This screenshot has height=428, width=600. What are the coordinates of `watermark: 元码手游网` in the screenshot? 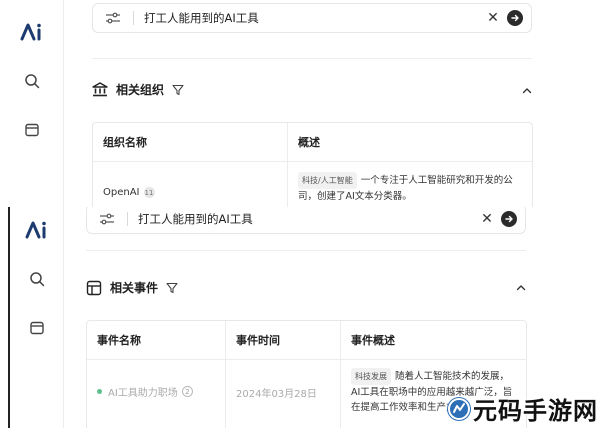 It's located at (523, 408).